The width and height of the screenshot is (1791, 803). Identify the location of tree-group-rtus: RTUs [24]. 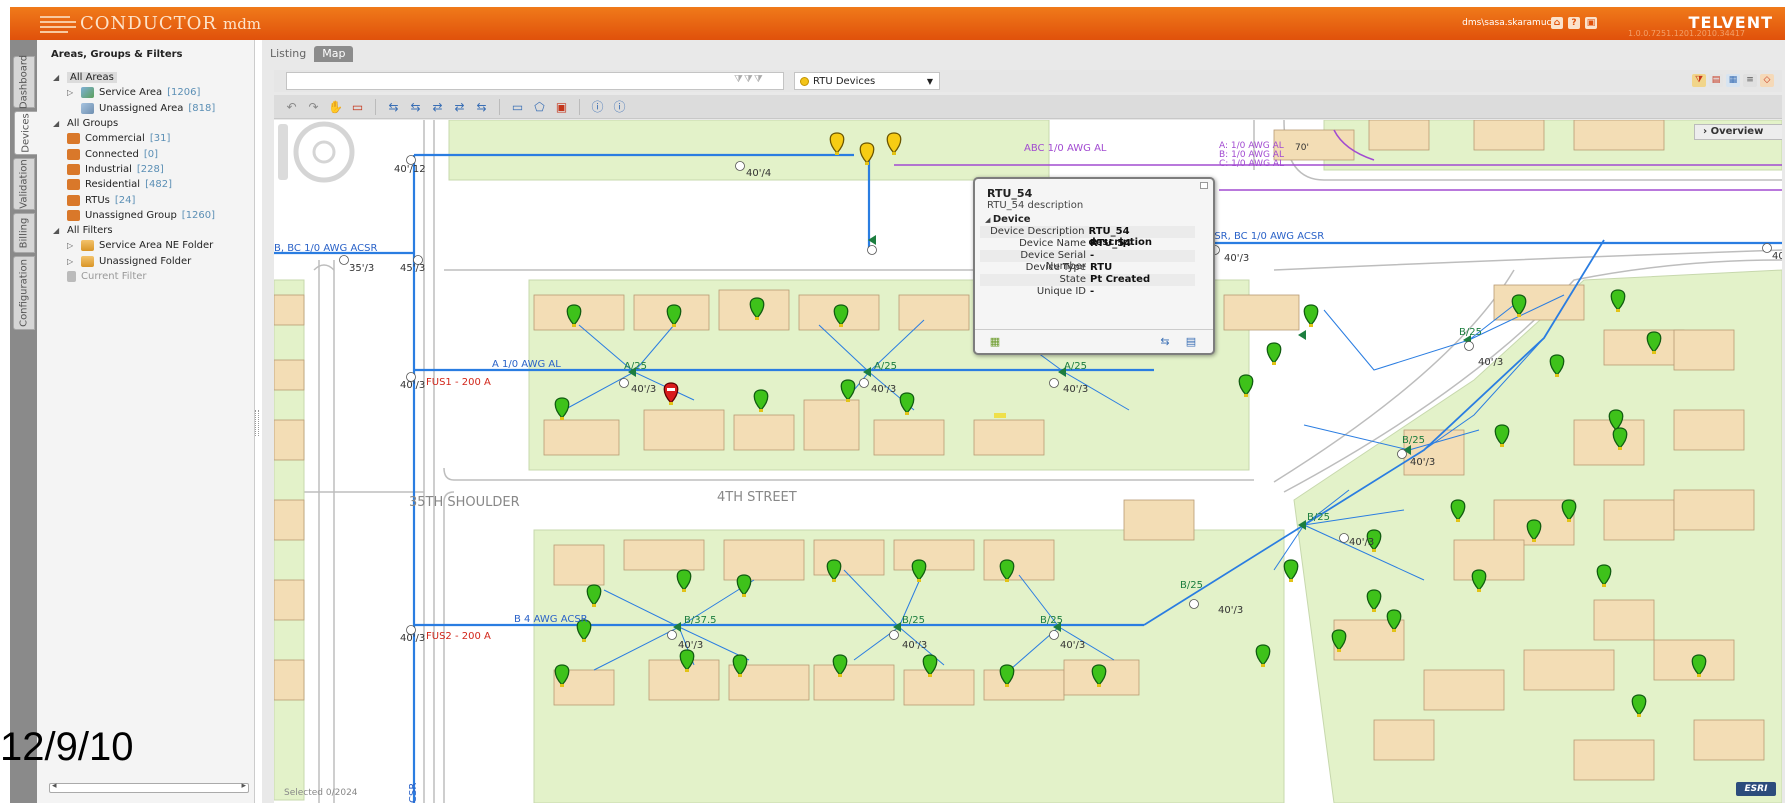
(134, 199).